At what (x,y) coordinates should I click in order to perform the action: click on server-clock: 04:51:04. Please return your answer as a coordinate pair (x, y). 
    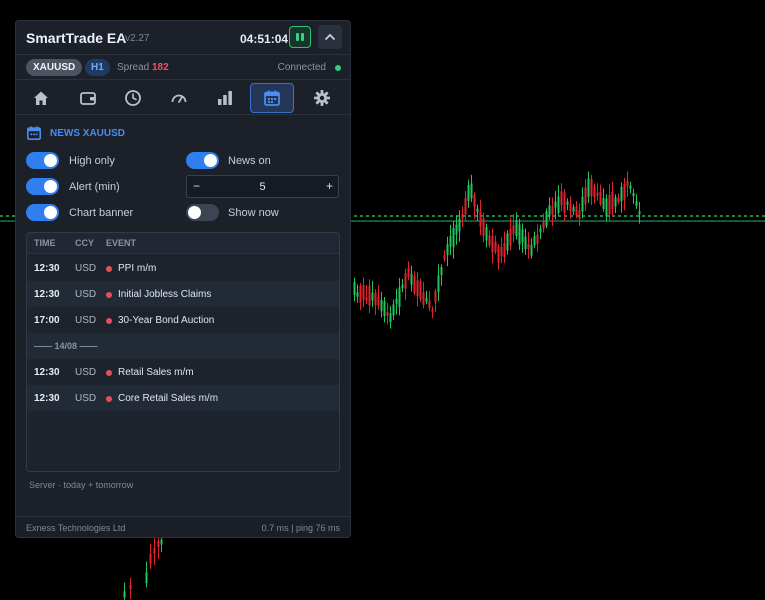
    Looking at the image, I should click on (264, 39).